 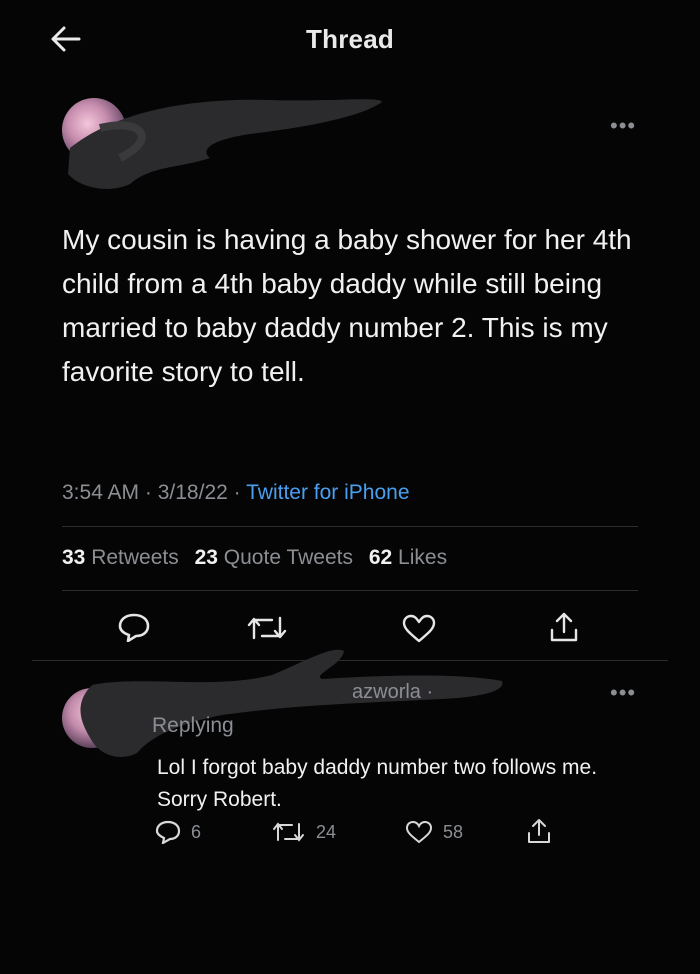 I want to click on more-options-button: •••, so click(x=623, y=126).